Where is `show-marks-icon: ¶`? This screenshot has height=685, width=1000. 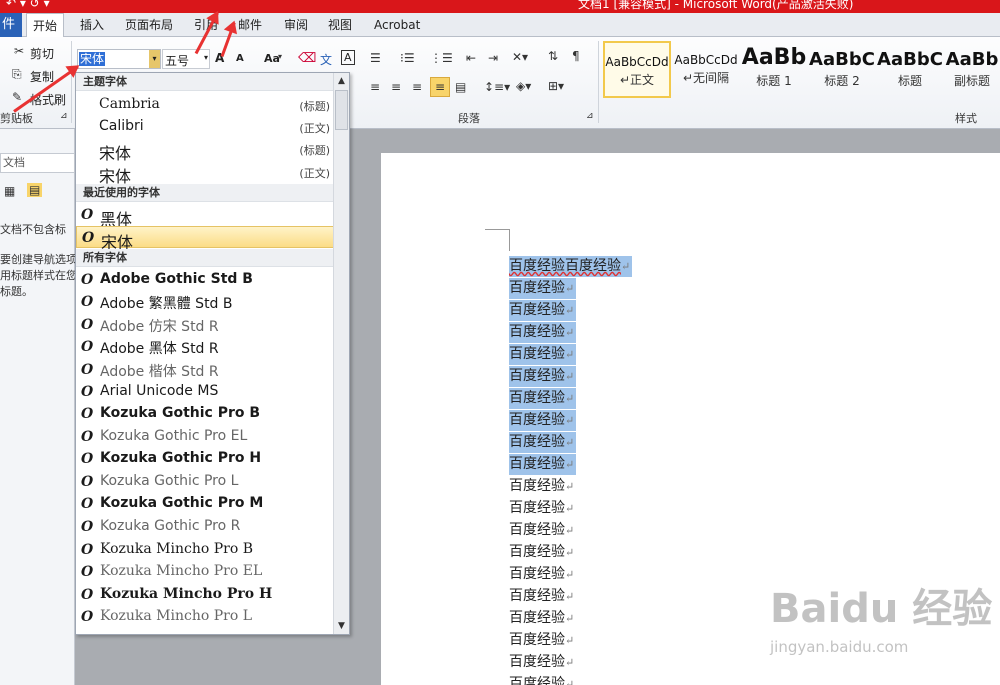
show-marks-icon: ¶ is located at coordinates (576, 56).